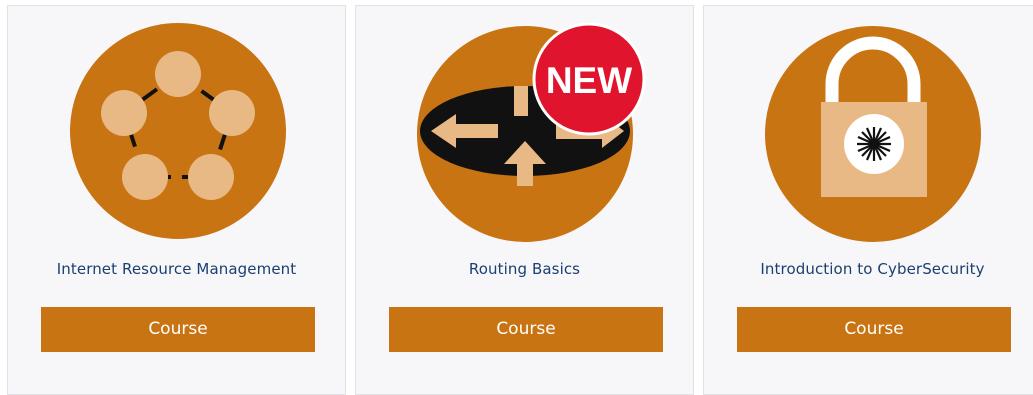 This screenshot has height=395, width=1033. What do you see at coordinates (178, 131) in the screenshot?
I see `network-ring-icon` at bounding box center [178, 131].